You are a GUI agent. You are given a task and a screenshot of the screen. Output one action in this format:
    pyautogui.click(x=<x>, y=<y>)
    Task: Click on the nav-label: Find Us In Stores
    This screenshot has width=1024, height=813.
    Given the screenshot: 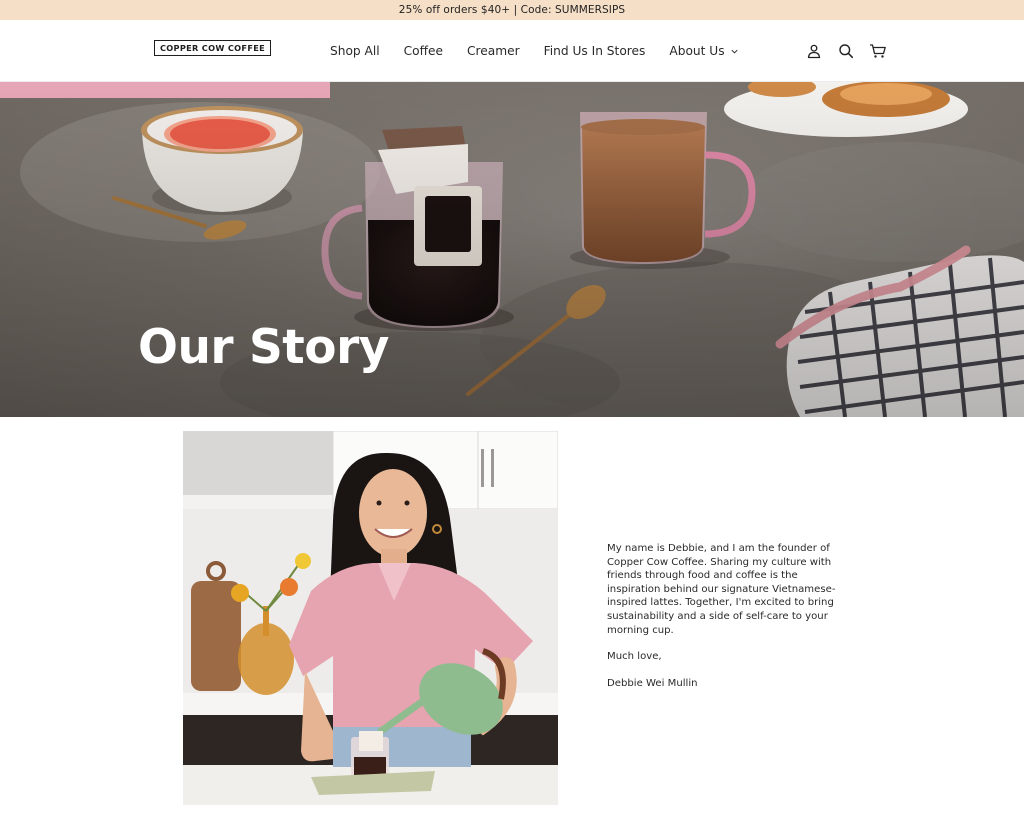 What is the action you would take?
    pyautogui.click(x=594, y=51)
    